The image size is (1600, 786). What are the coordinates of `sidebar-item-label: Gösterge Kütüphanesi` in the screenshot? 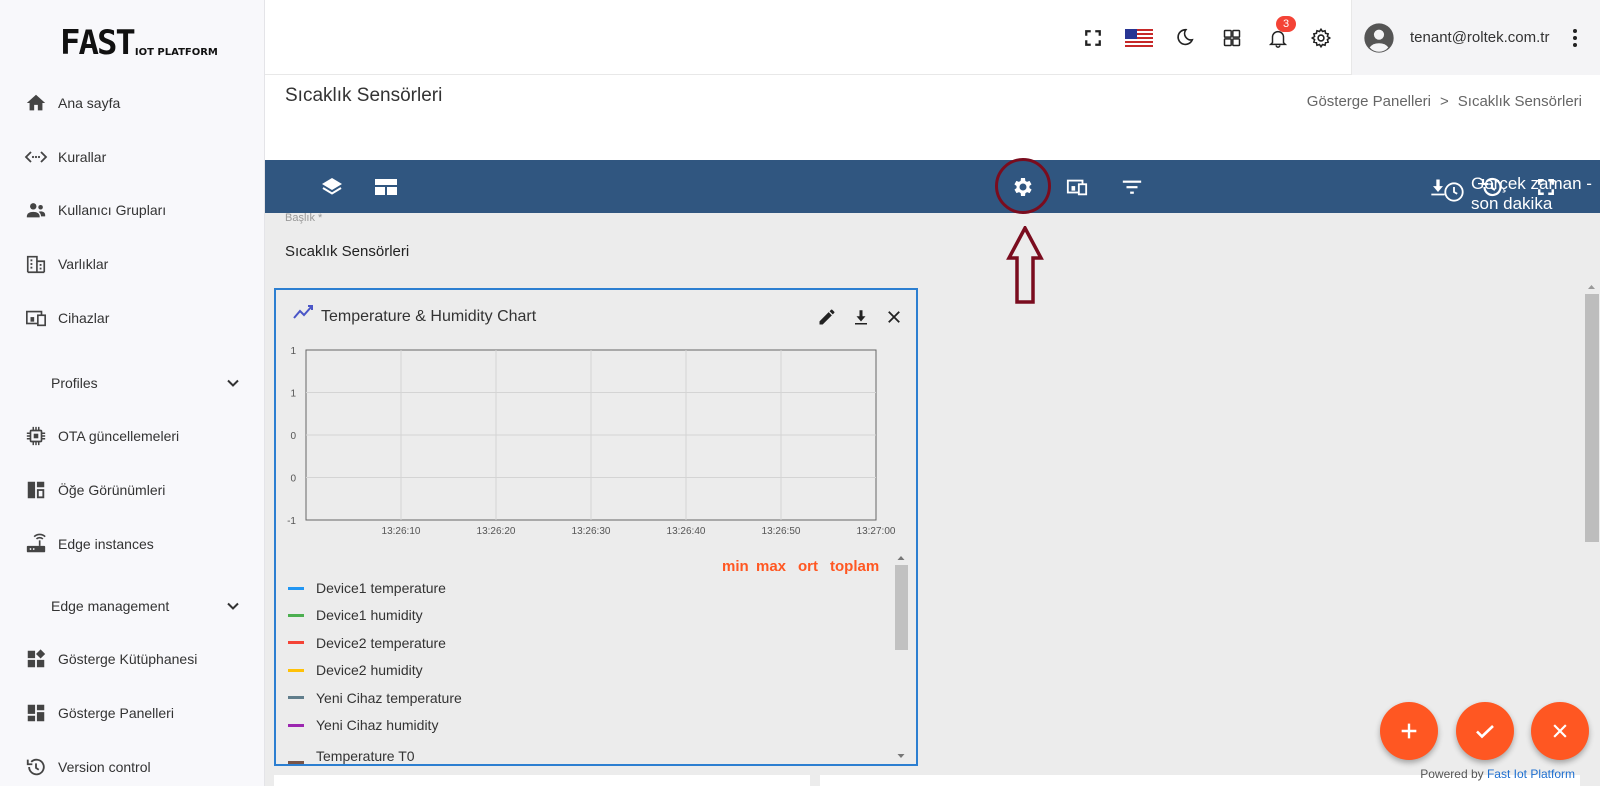 It's located at (128, 659).